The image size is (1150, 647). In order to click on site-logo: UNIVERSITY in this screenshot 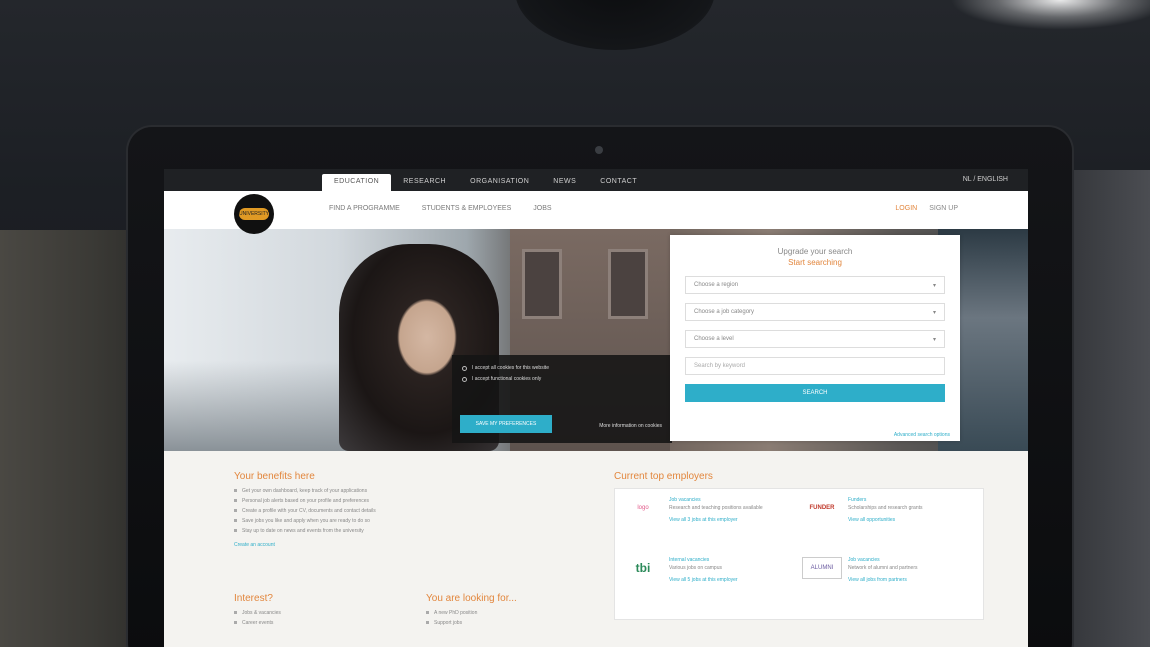, I will do `click(254, 214)`.